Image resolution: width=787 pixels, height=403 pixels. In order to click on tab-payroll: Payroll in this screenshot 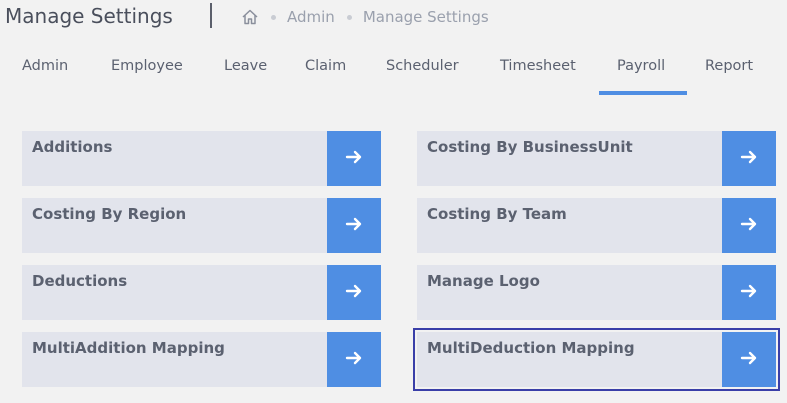, I will do `click(641, 66)`.